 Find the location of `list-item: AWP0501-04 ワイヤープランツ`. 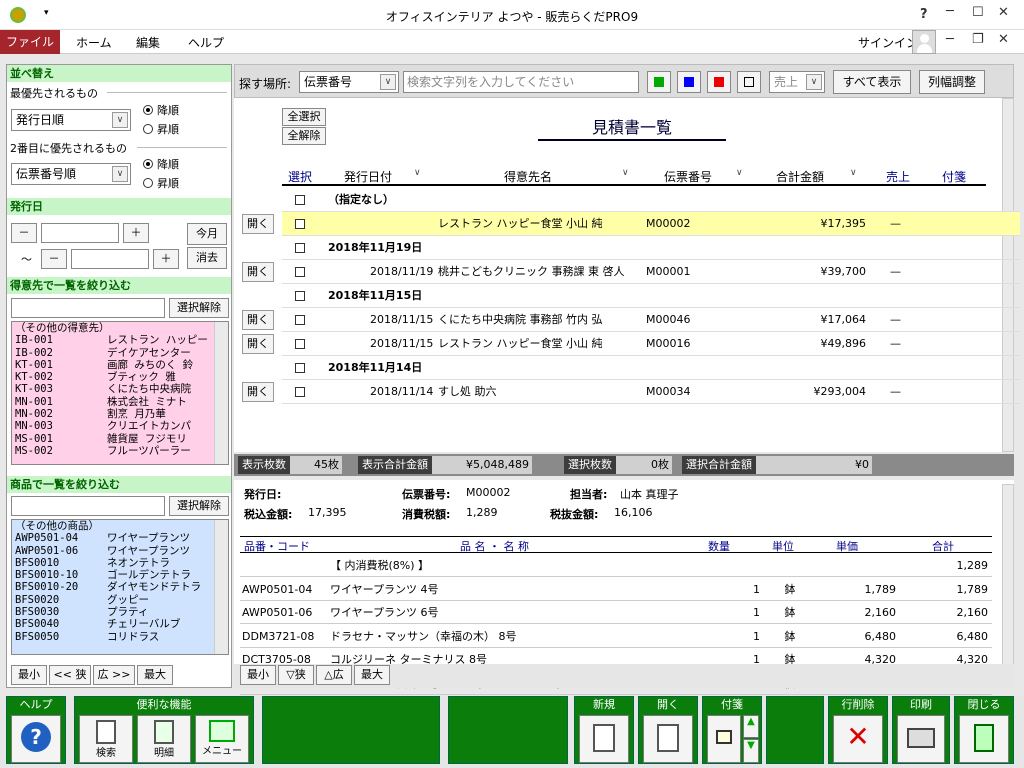

list-item: AWP0501-04 ワイヤープランツ is located at coordinates (120, 538).